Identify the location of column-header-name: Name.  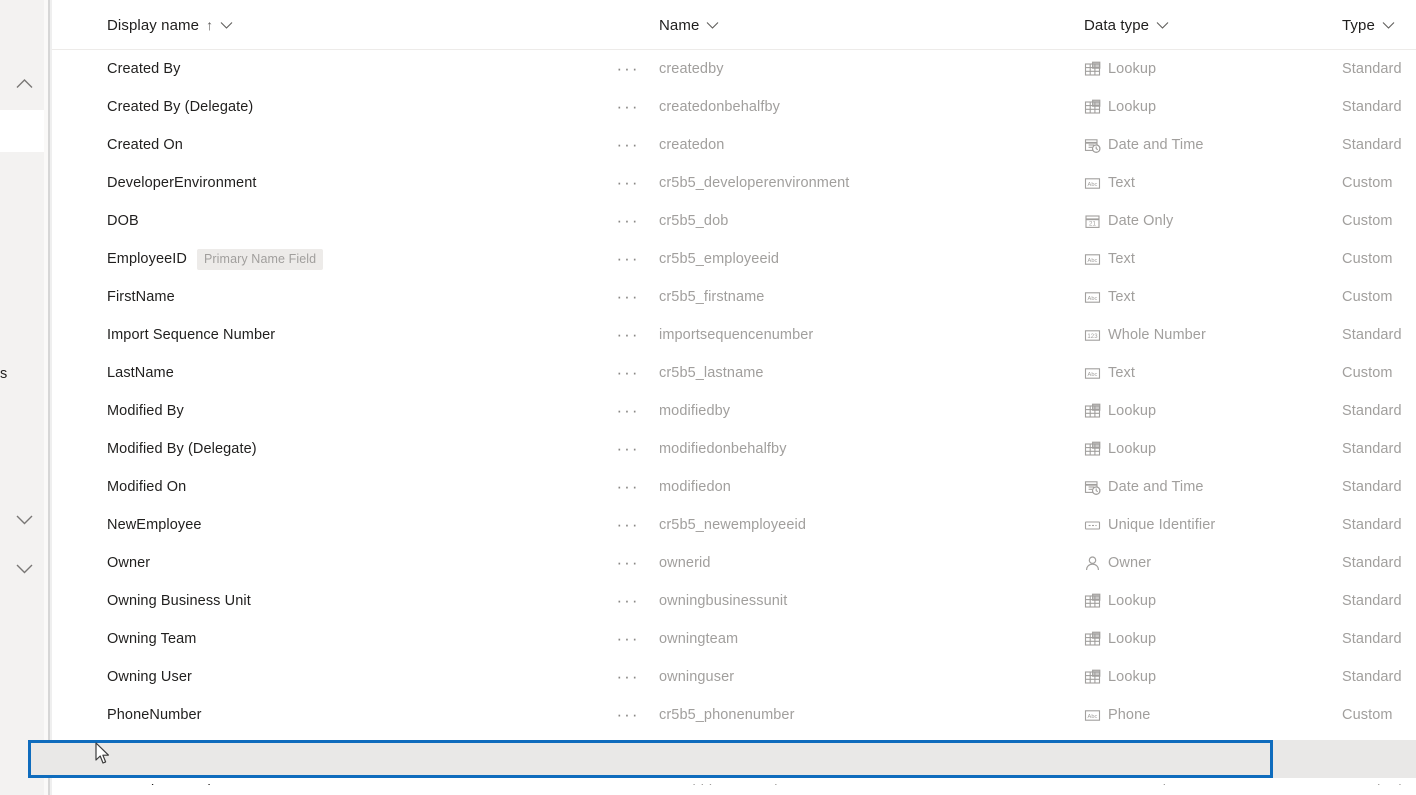
(689, 25).